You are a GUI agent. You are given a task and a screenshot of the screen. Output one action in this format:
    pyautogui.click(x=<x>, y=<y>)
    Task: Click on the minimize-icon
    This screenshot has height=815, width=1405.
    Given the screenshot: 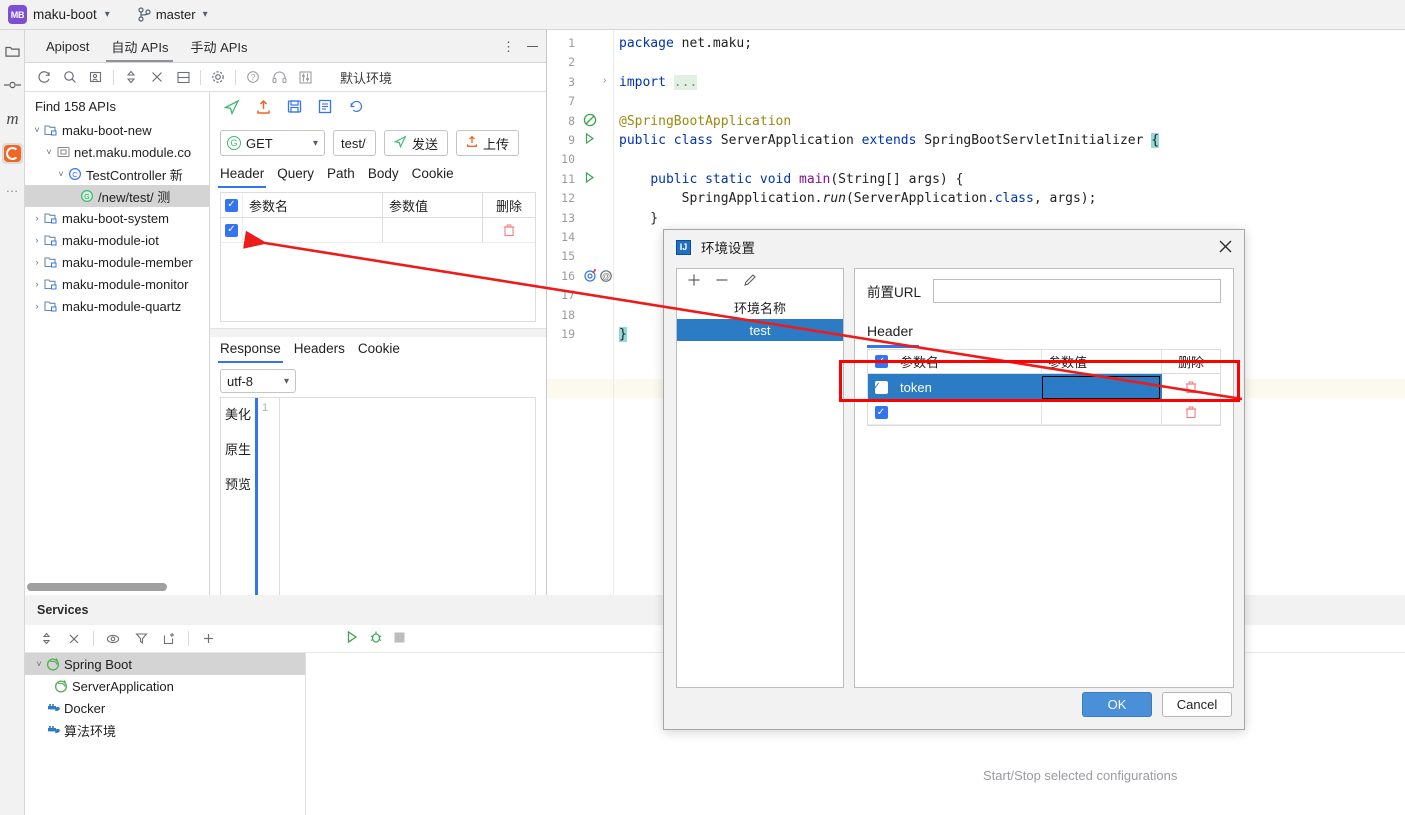 What is the action you would take?
    pyautogui.click(x=532, y=46)
    